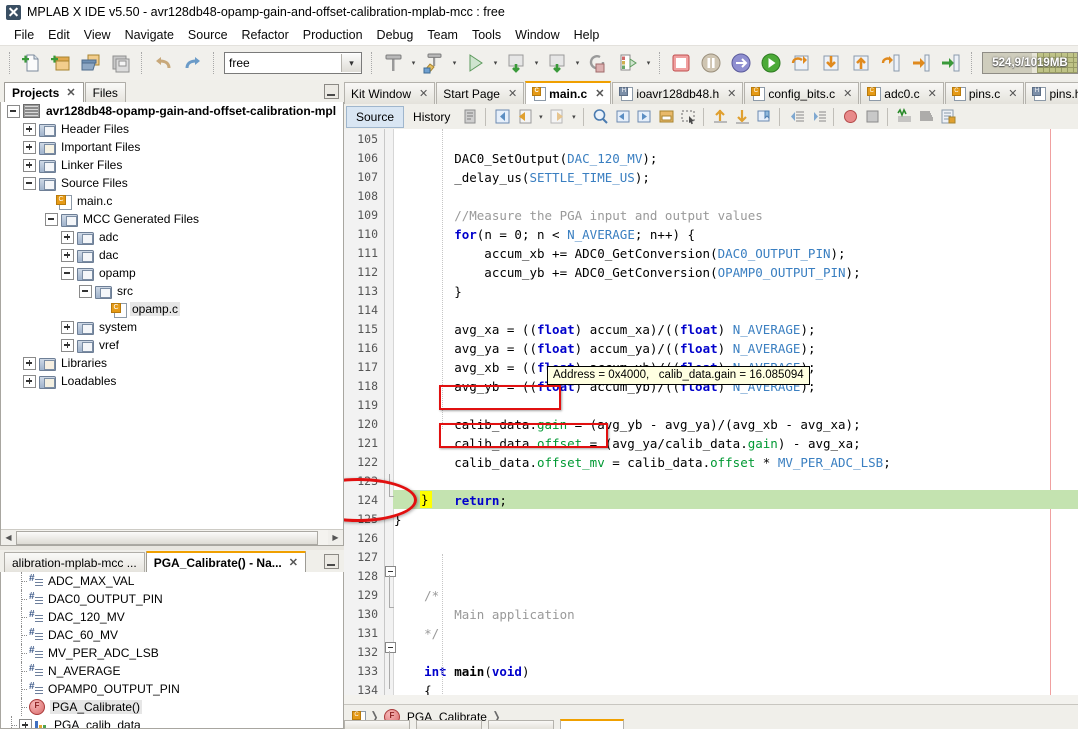 The image size is (1078, 729). What do you see at coordinates (470, 117) in the screenshot?
I see `last-edit-icon` at bounding box center [470, 117].